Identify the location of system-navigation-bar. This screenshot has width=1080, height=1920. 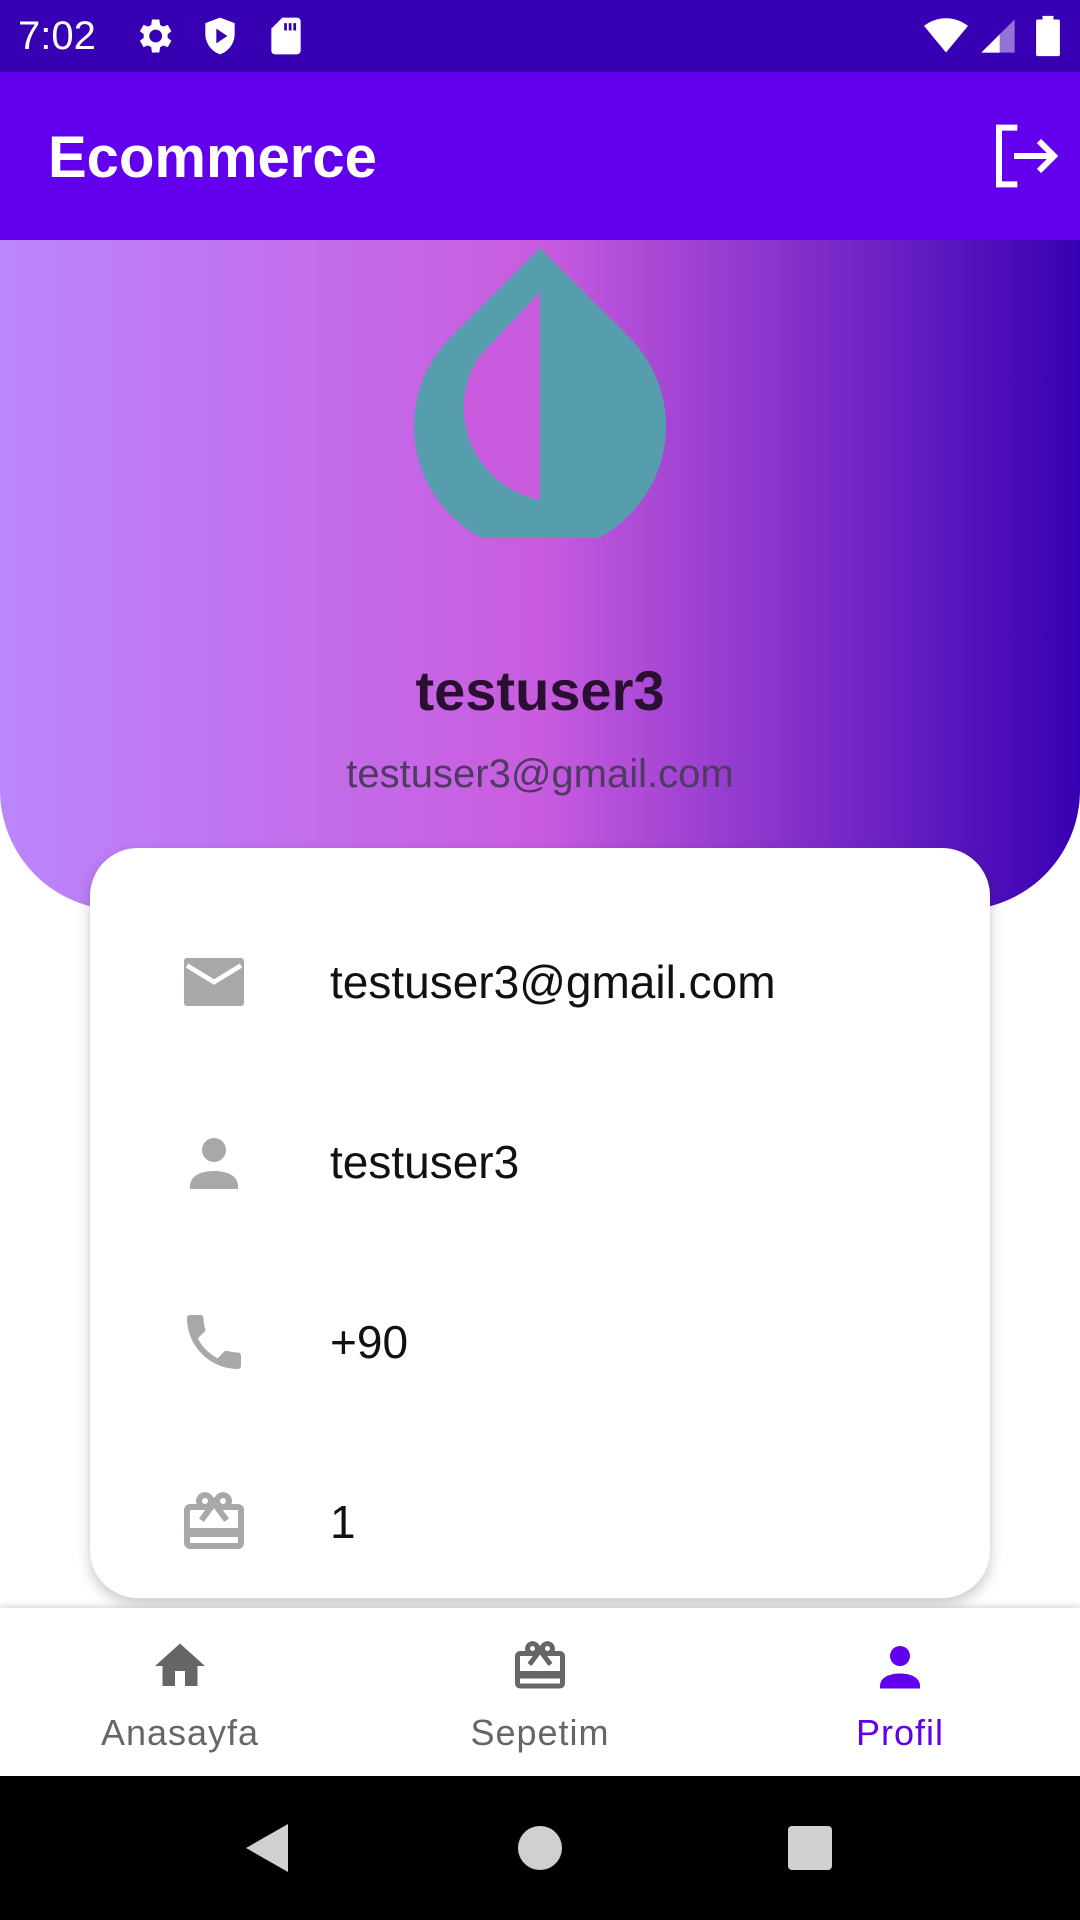
(540, 1848).